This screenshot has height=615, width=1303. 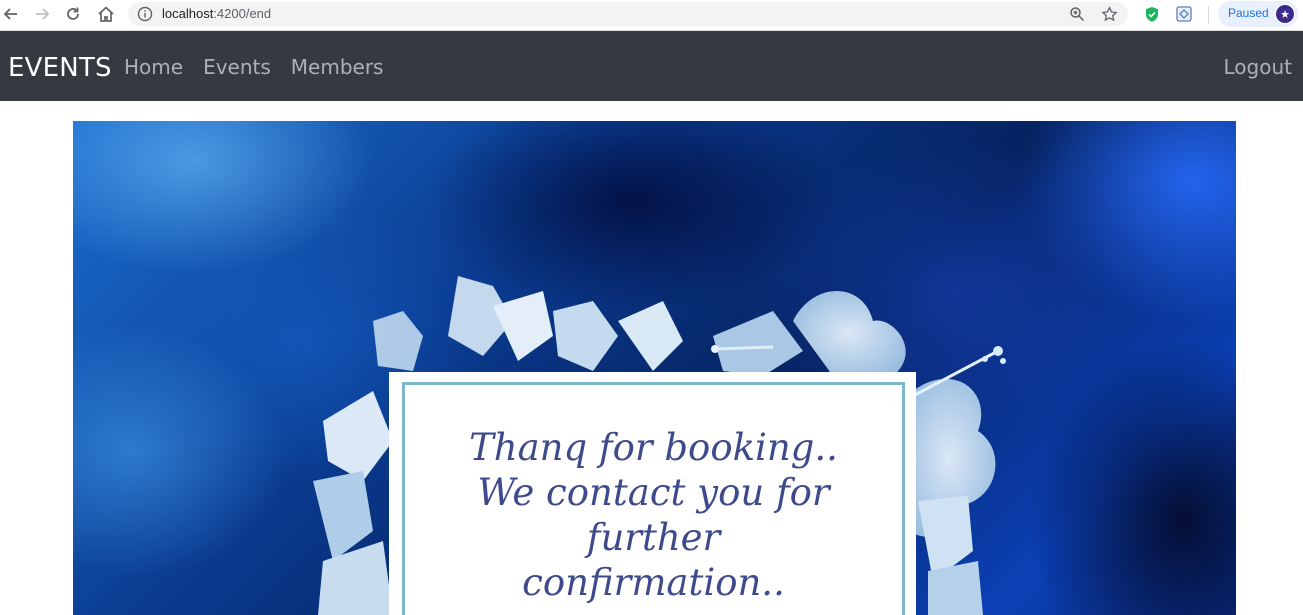 I want to click on message-line: further, so click(x=653, y=537).